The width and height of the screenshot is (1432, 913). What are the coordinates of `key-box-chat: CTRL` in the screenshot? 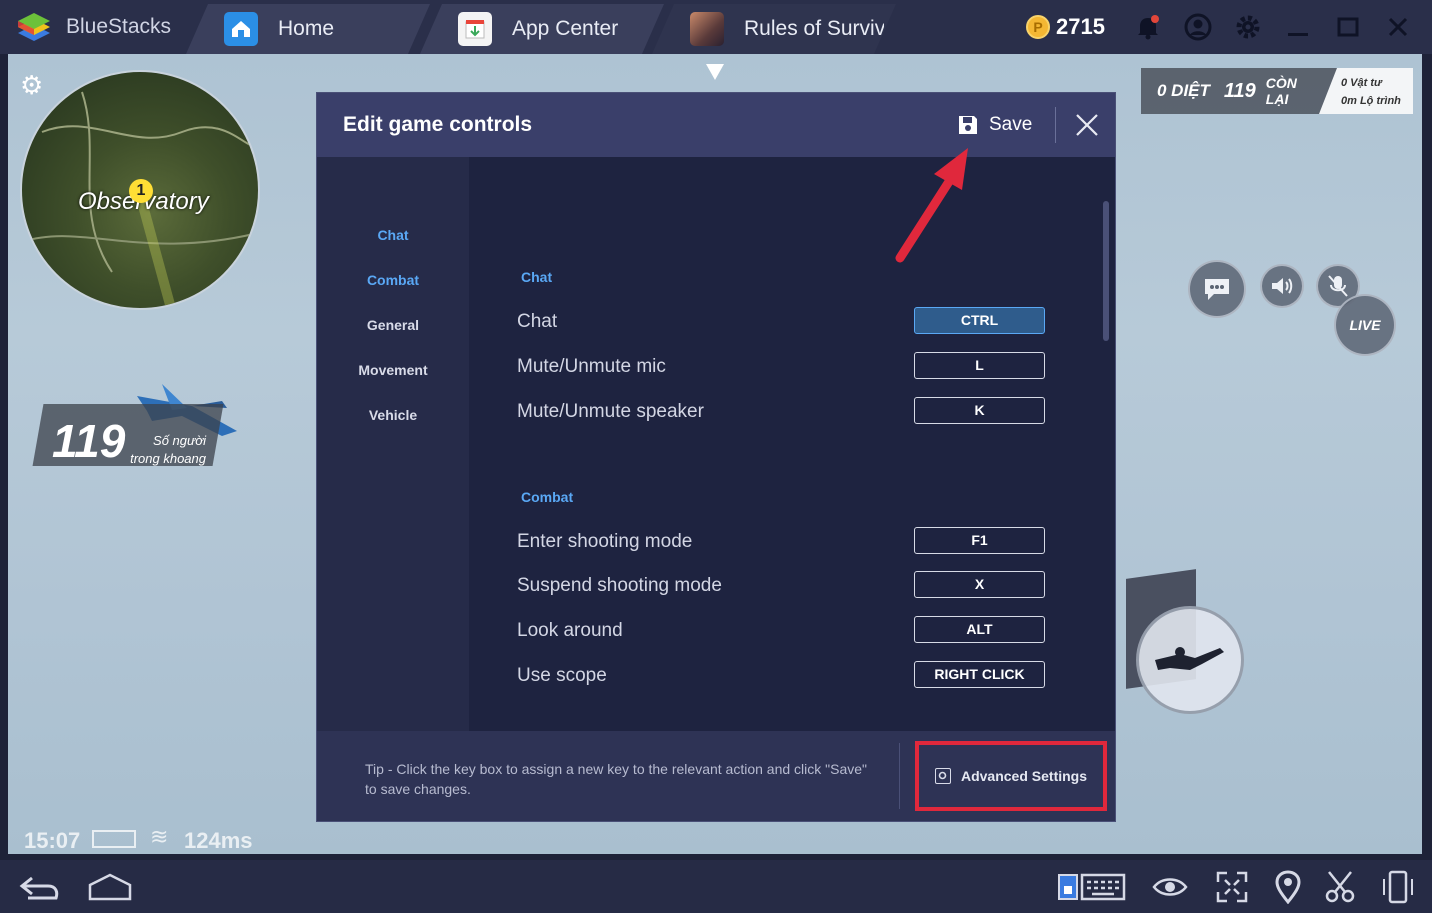 It's located at (979, 320).